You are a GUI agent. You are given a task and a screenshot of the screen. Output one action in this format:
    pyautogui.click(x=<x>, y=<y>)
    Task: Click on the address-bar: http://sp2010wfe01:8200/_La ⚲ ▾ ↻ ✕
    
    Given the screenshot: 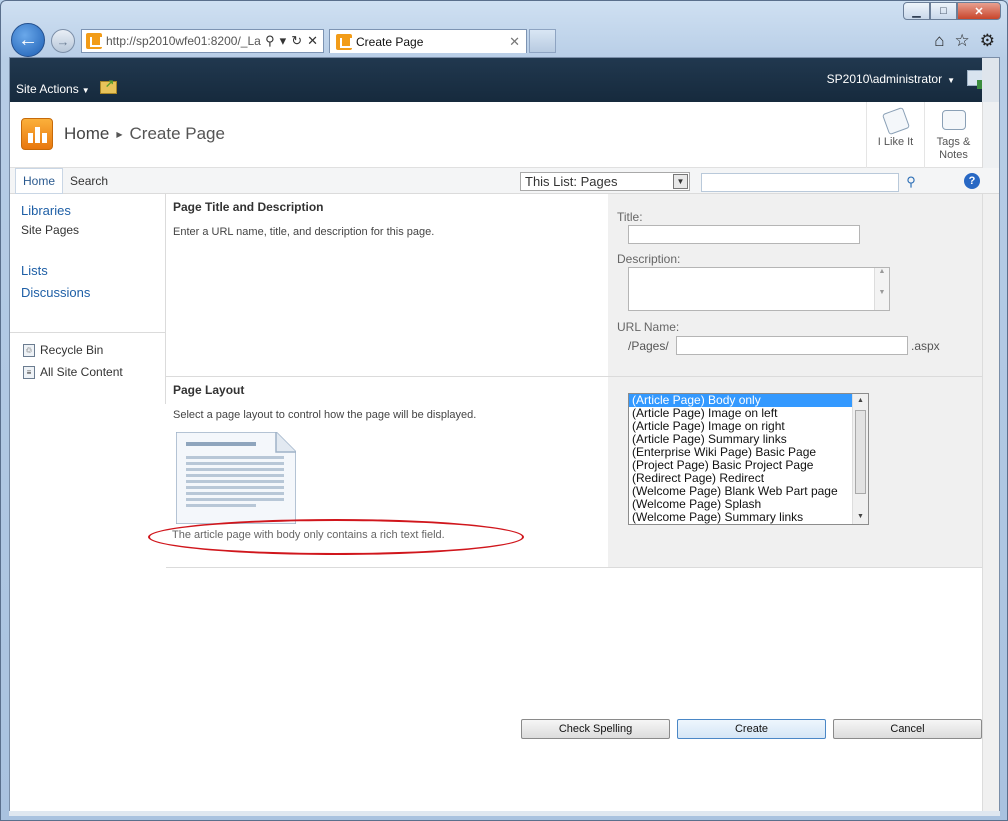 What is the action you would take?
    pyautogui.click(x=202, y=41)
    